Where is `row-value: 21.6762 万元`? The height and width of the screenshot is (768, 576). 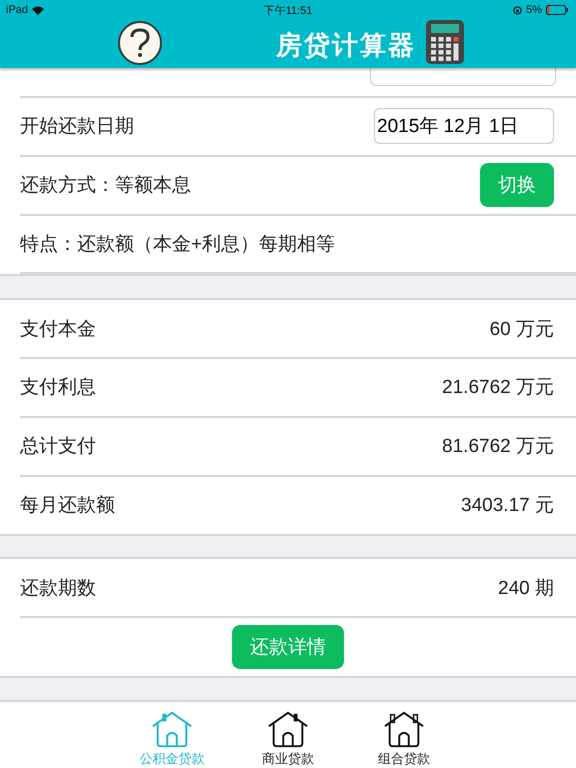 row-value: 21.6762 万元 is located at coordinates (498, 388).